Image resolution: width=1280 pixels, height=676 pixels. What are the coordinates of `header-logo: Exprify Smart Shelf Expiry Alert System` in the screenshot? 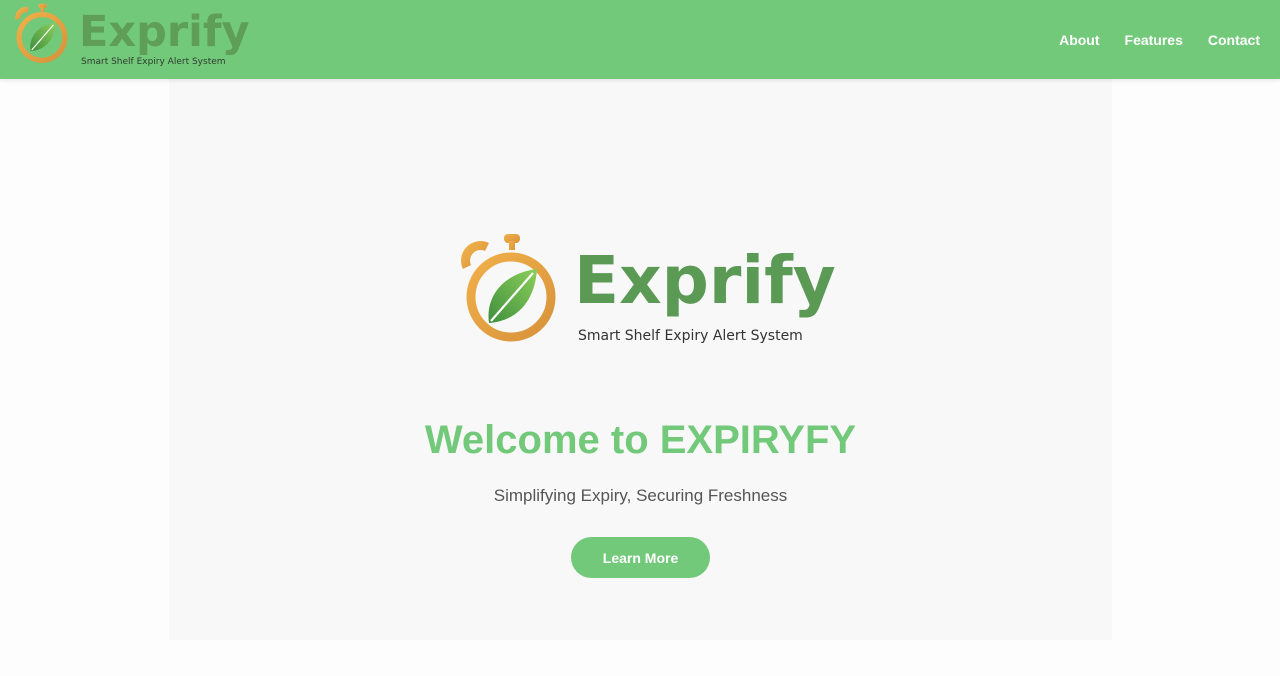 It's located at (131, 37).